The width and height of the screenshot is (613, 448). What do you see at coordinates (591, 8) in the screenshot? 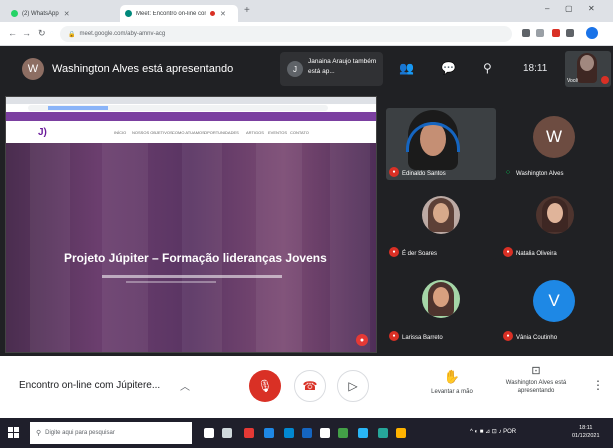
I see `close-window-button: ✕` at bounding box center [591, 8].